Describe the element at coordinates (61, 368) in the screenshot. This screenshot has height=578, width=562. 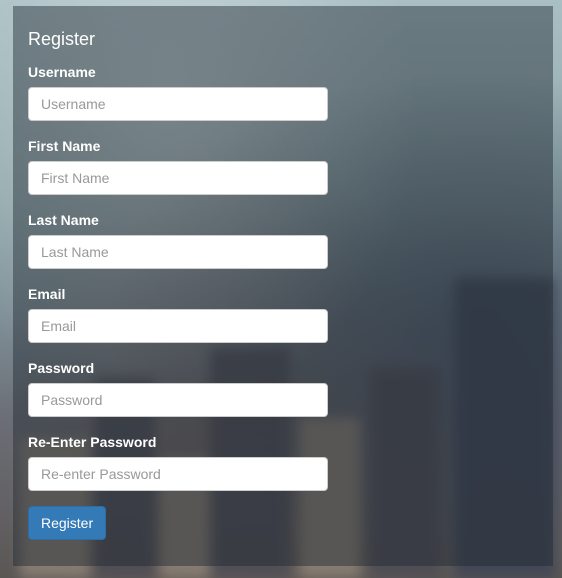
I see `password-label: Password` at that location.